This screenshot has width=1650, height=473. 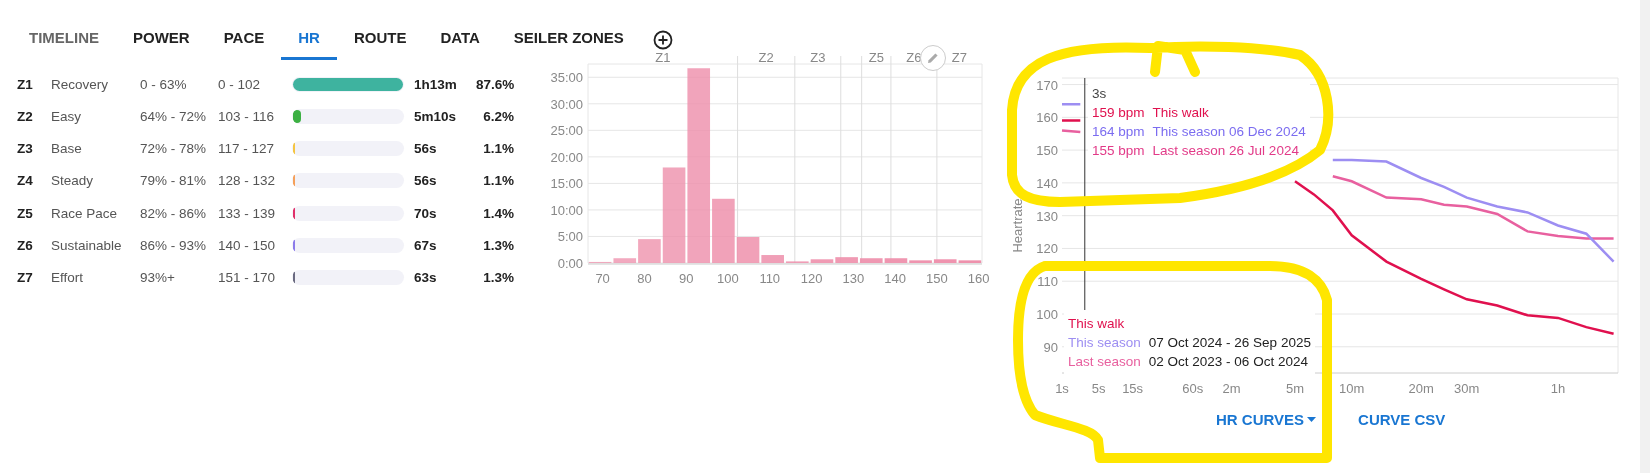 What do you see at coordinates (87, 245) in the screenshot?
I see `zone-name: Sustainable` at bounding box center [87, 245].